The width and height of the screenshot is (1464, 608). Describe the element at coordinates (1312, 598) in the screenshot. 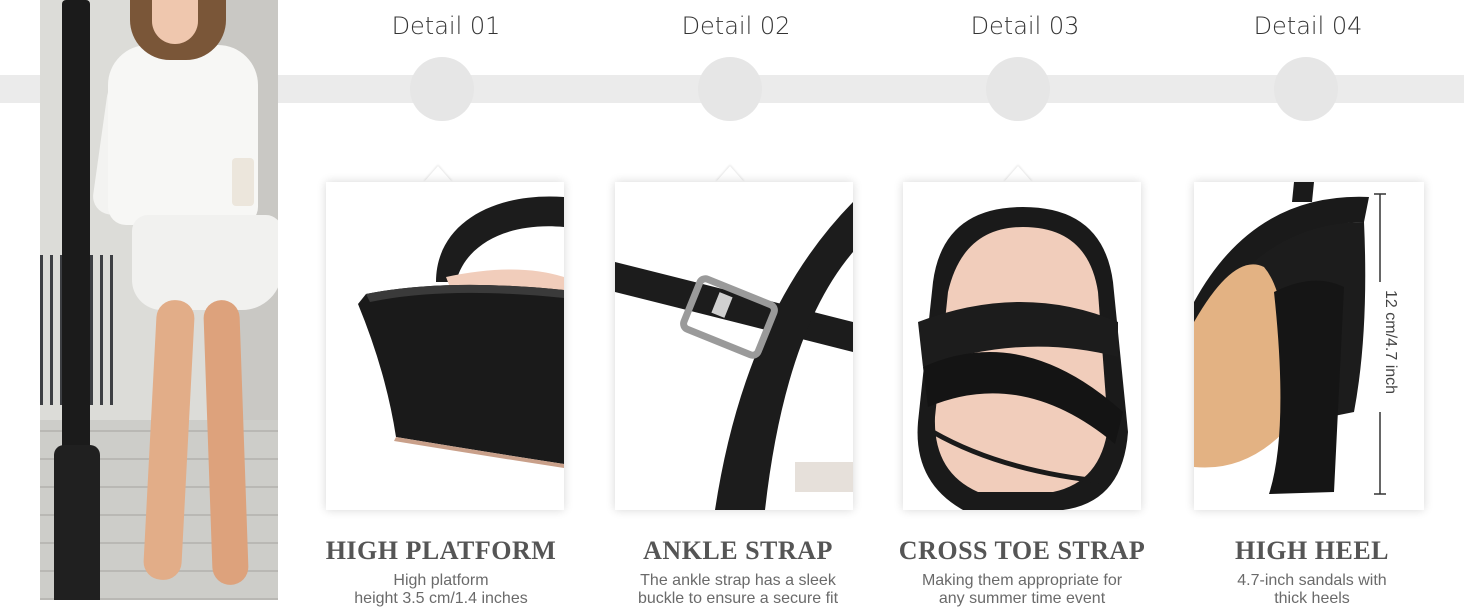

I see `detail-04-desc-line-2: thick heels` at that location.